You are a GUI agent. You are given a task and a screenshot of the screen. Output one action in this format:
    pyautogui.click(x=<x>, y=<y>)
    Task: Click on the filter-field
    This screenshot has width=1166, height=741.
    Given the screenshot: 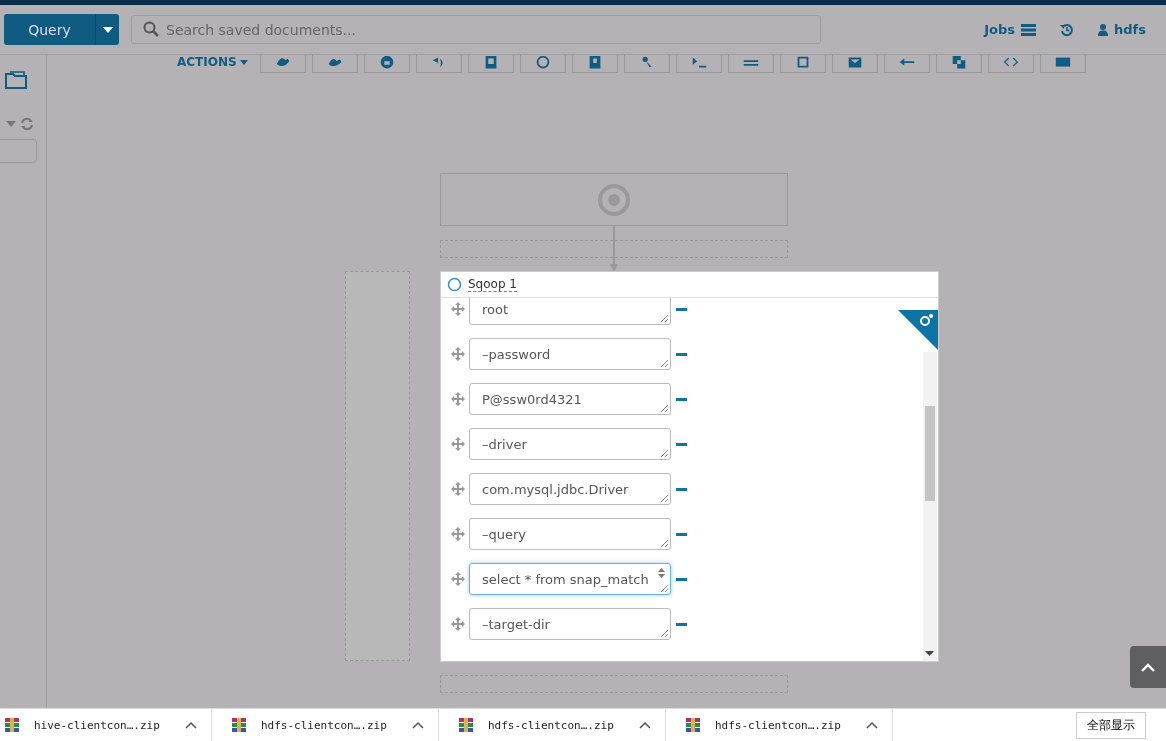 What is the action you would take?
    pyautogui.click(x=18, y=151)
    